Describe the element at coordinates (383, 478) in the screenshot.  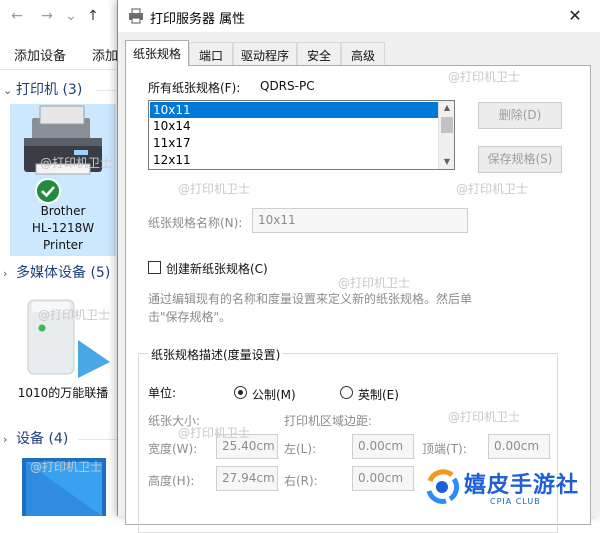
I see `right-margin-input: 0.00cm` at that location.